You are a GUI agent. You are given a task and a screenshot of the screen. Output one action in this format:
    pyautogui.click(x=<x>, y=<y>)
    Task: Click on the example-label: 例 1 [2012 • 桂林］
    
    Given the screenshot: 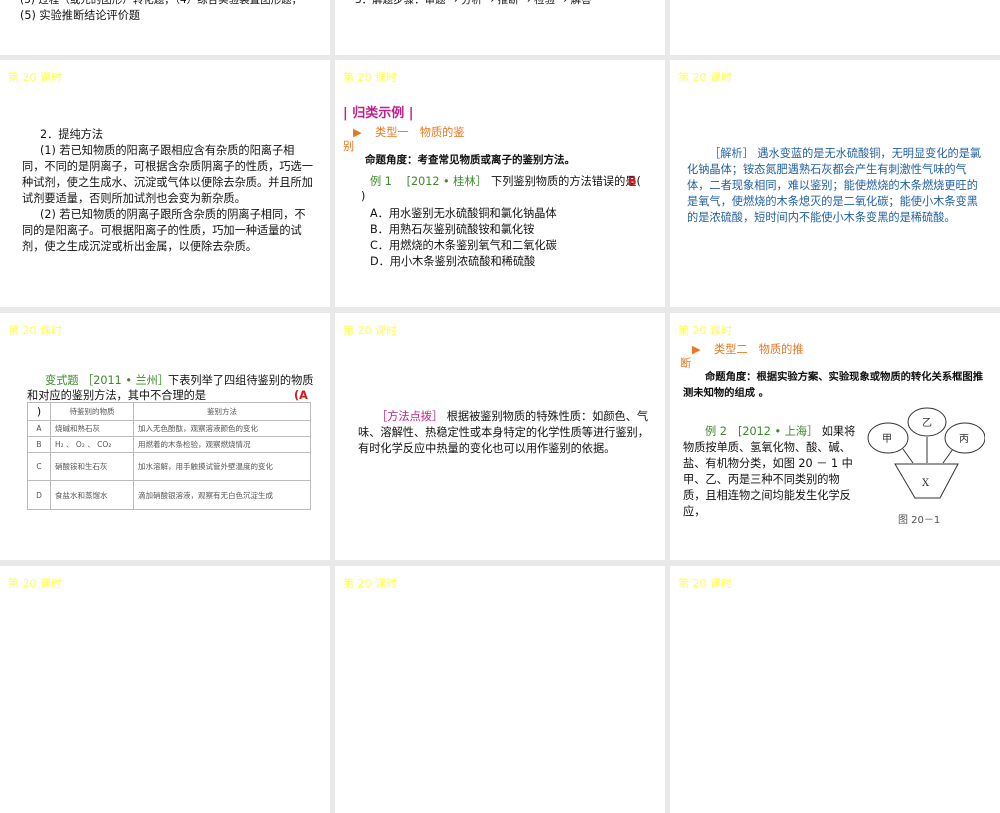 What is the action you would take?
    pyautogui.click(x=428, y=181)
    